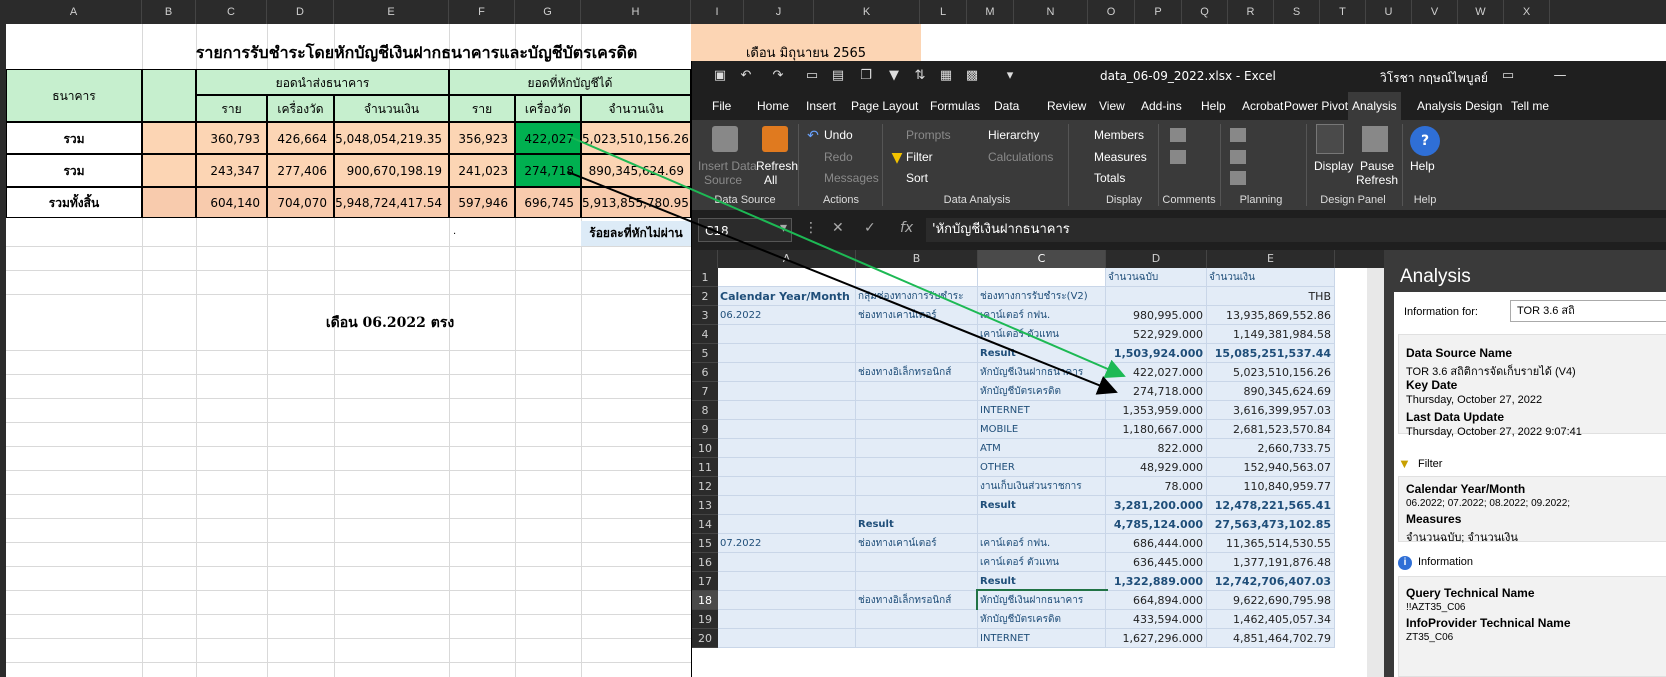 Image resolution: width=1666 pixels, height=677 pixels. What do you see at coordinates (838, 228) in the screenshot?
I see `cancel-icon: ✕` at bounding box center [838, 228].